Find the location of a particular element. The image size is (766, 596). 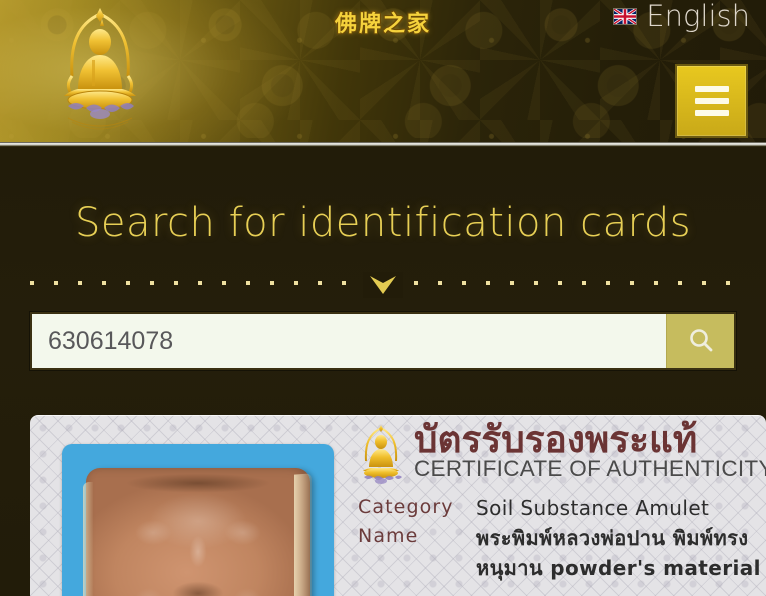

amulet-photo is located at coordinates (198, 520).